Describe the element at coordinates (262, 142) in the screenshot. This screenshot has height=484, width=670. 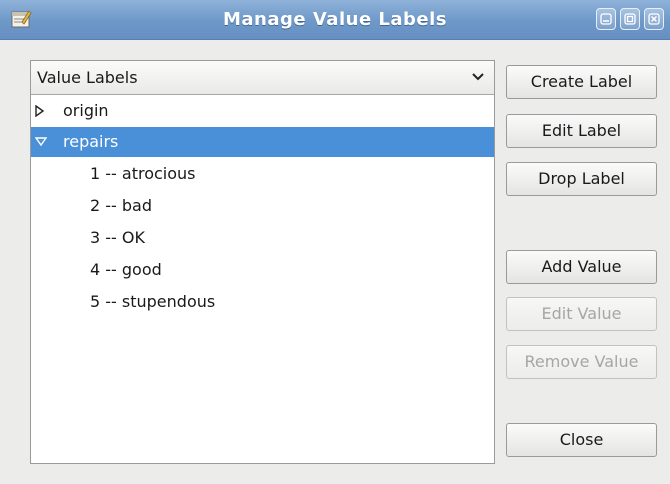
I see `tree-item-repairs: repairs` at that location.